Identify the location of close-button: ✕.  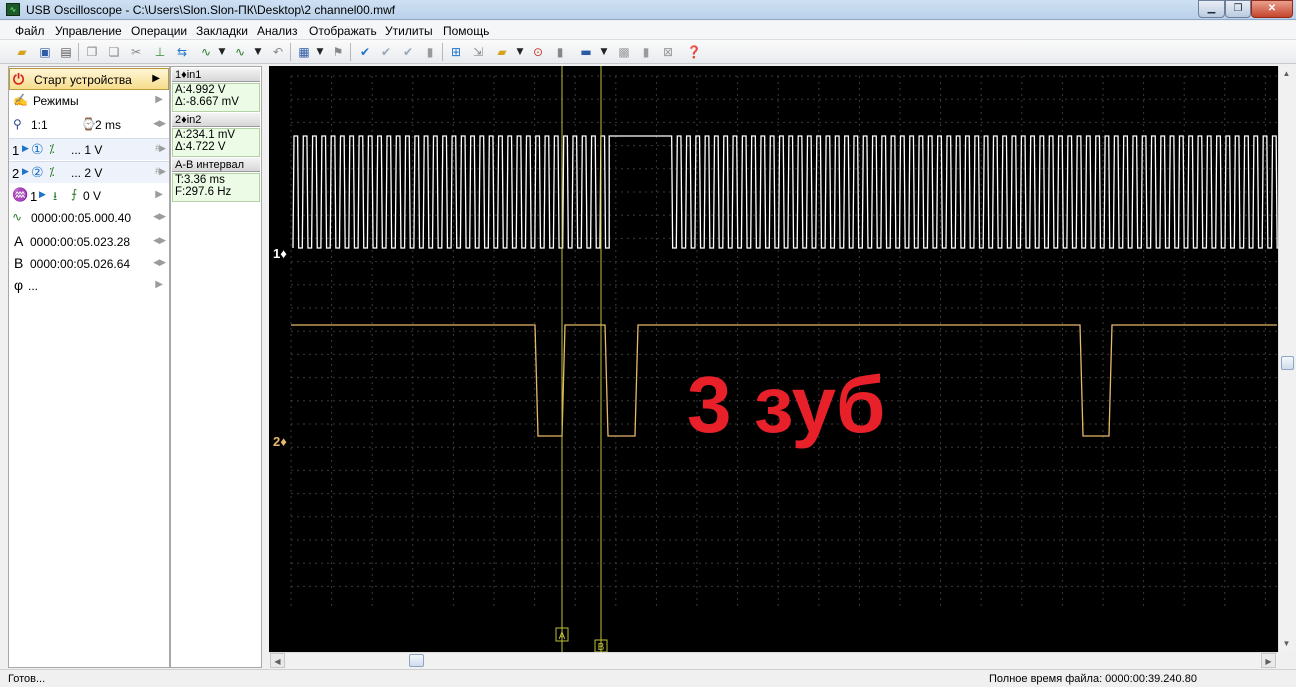
(1272, 9).